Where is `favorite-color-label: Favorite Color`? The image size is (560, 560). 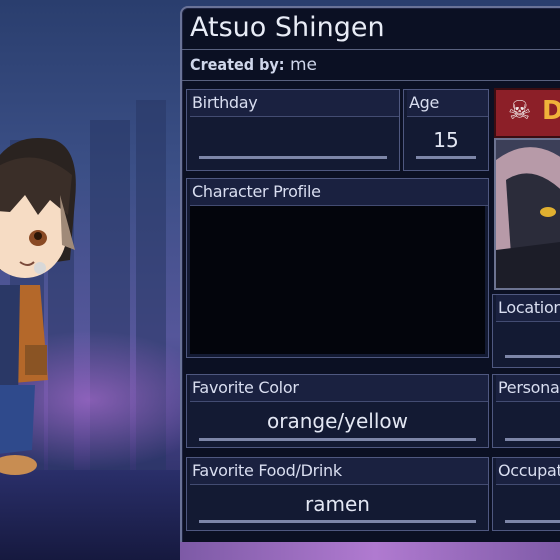
favorite-color-label: Favorite Color is located at coordinates (339, 388).